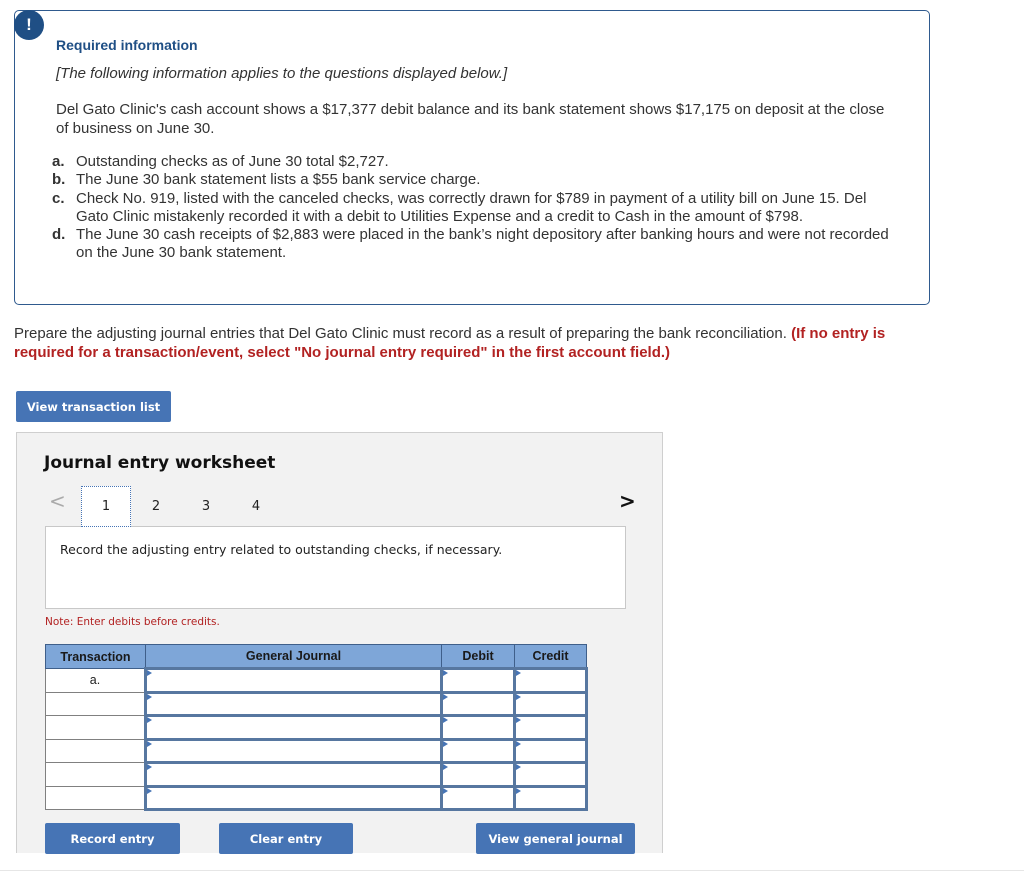 Image resolution: width=1024 pixels, height=874 pixels. What do you see at coordinates (627, 501) in the screenshot?
I see `chevron-right-icon: >` at bounding box center [627, 501].